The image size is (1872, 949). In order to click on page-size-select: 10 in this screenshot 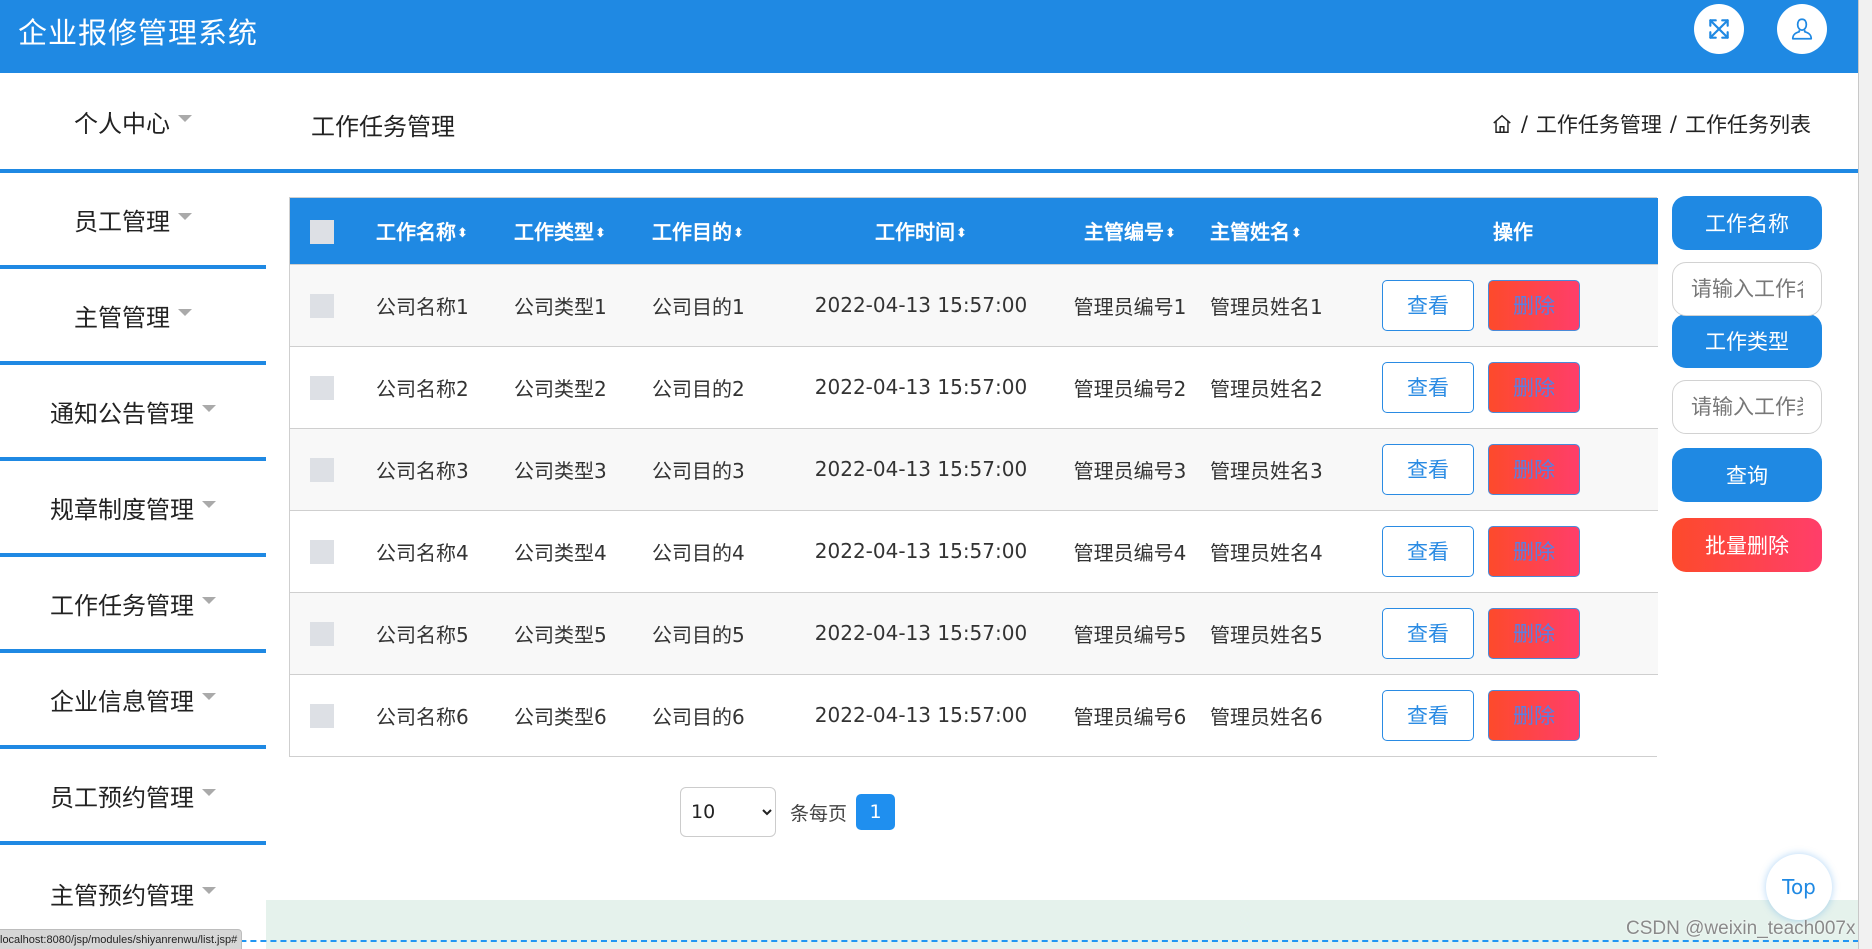, I will do `click(728, 812)`.